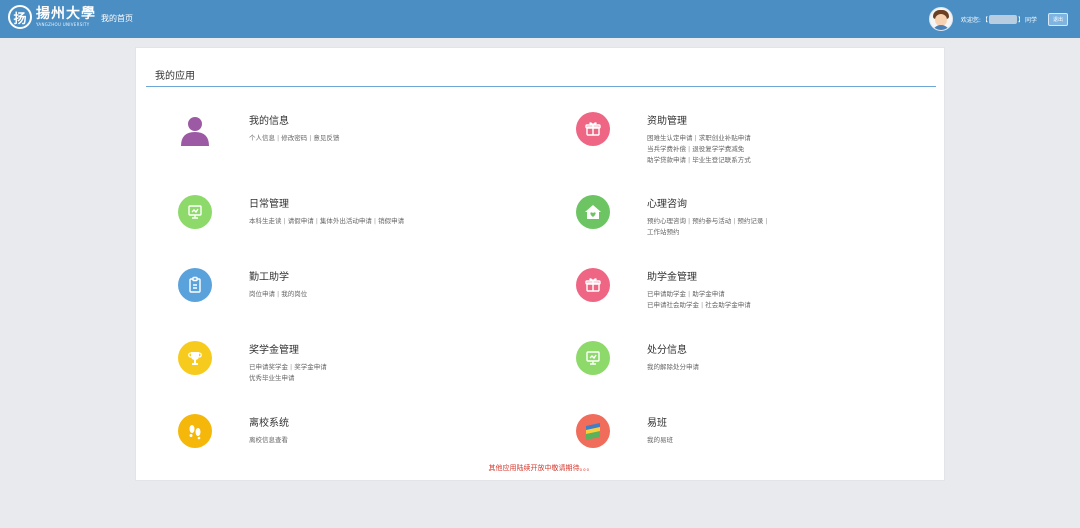 The image size is (1080, 528). I want to click on app-links-row: 已申请社会助学金 | 社会助学金申请, so click(699, 305).